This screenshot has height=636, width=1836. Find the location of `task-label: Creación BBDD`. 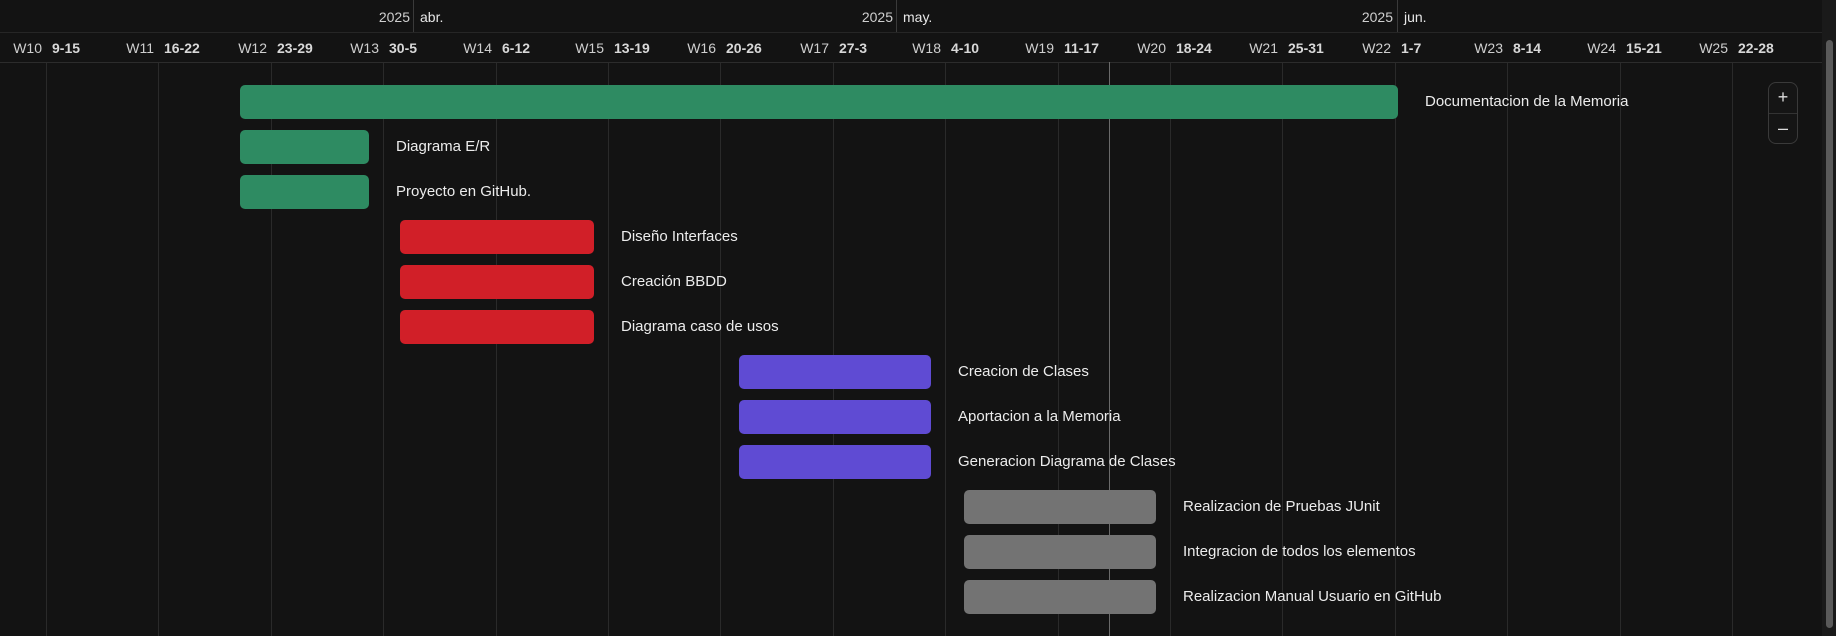

task-label: Creación BBDD is located at coordinates (674, 281).